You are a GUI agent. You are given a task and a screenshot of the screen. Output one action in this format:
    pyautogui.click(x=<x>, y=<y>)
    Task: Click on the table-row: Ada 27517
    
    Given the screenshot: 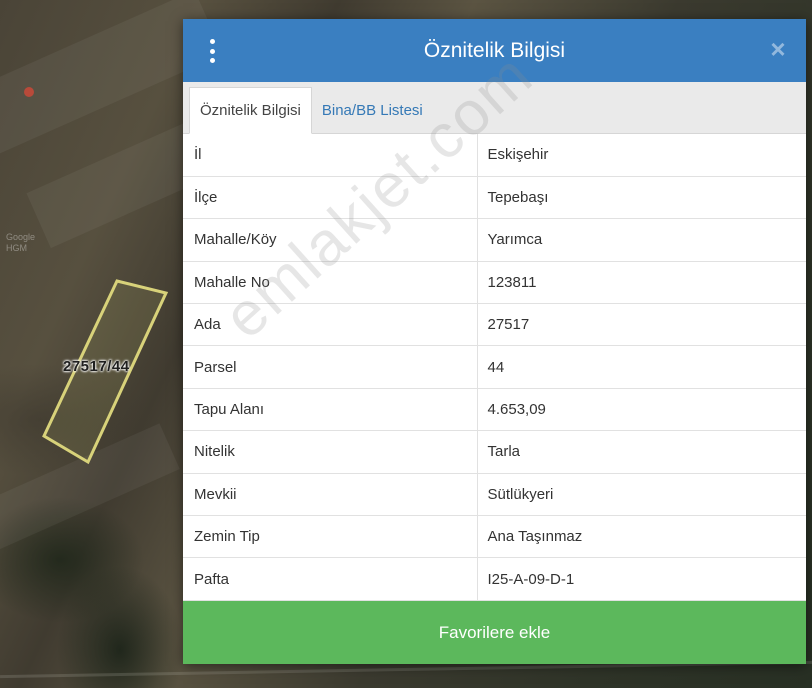 What is the action you would take?
    pyautogui.click(x=494, y=325)
    